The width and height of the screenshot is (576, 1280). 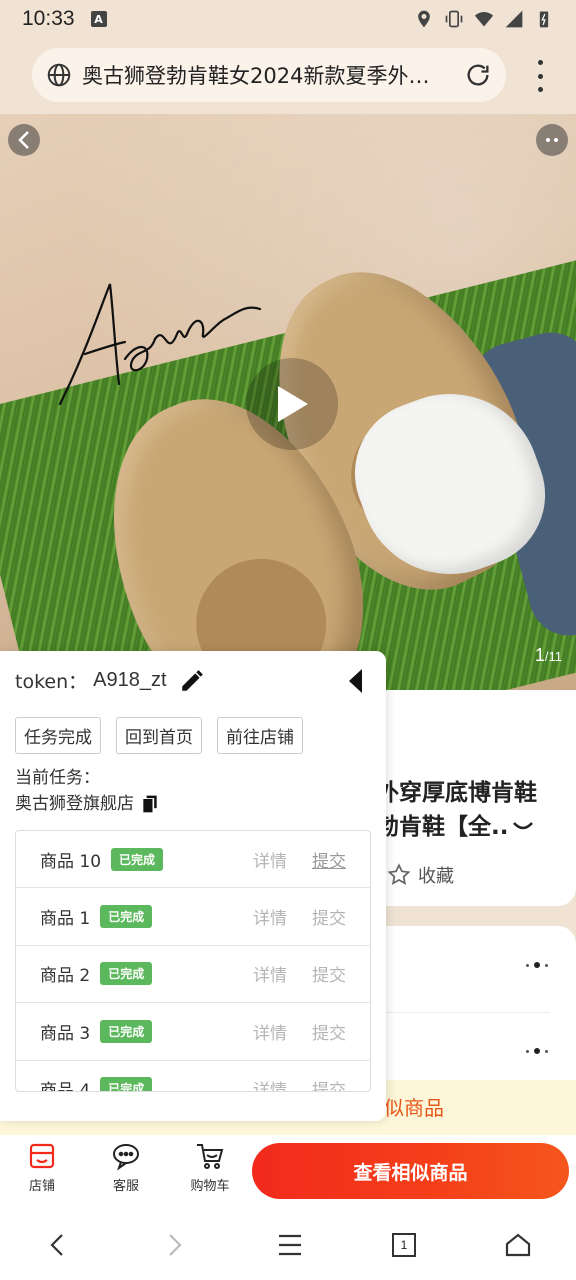 I want to click on task-name: 商品 1, so click(x=65, y=919).